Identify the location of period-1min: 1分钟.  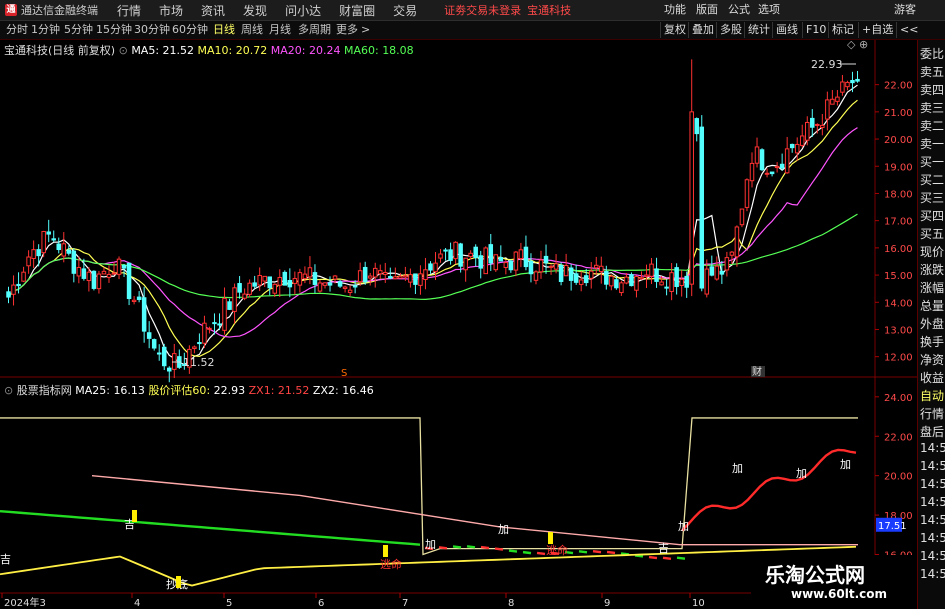
(45, 30).